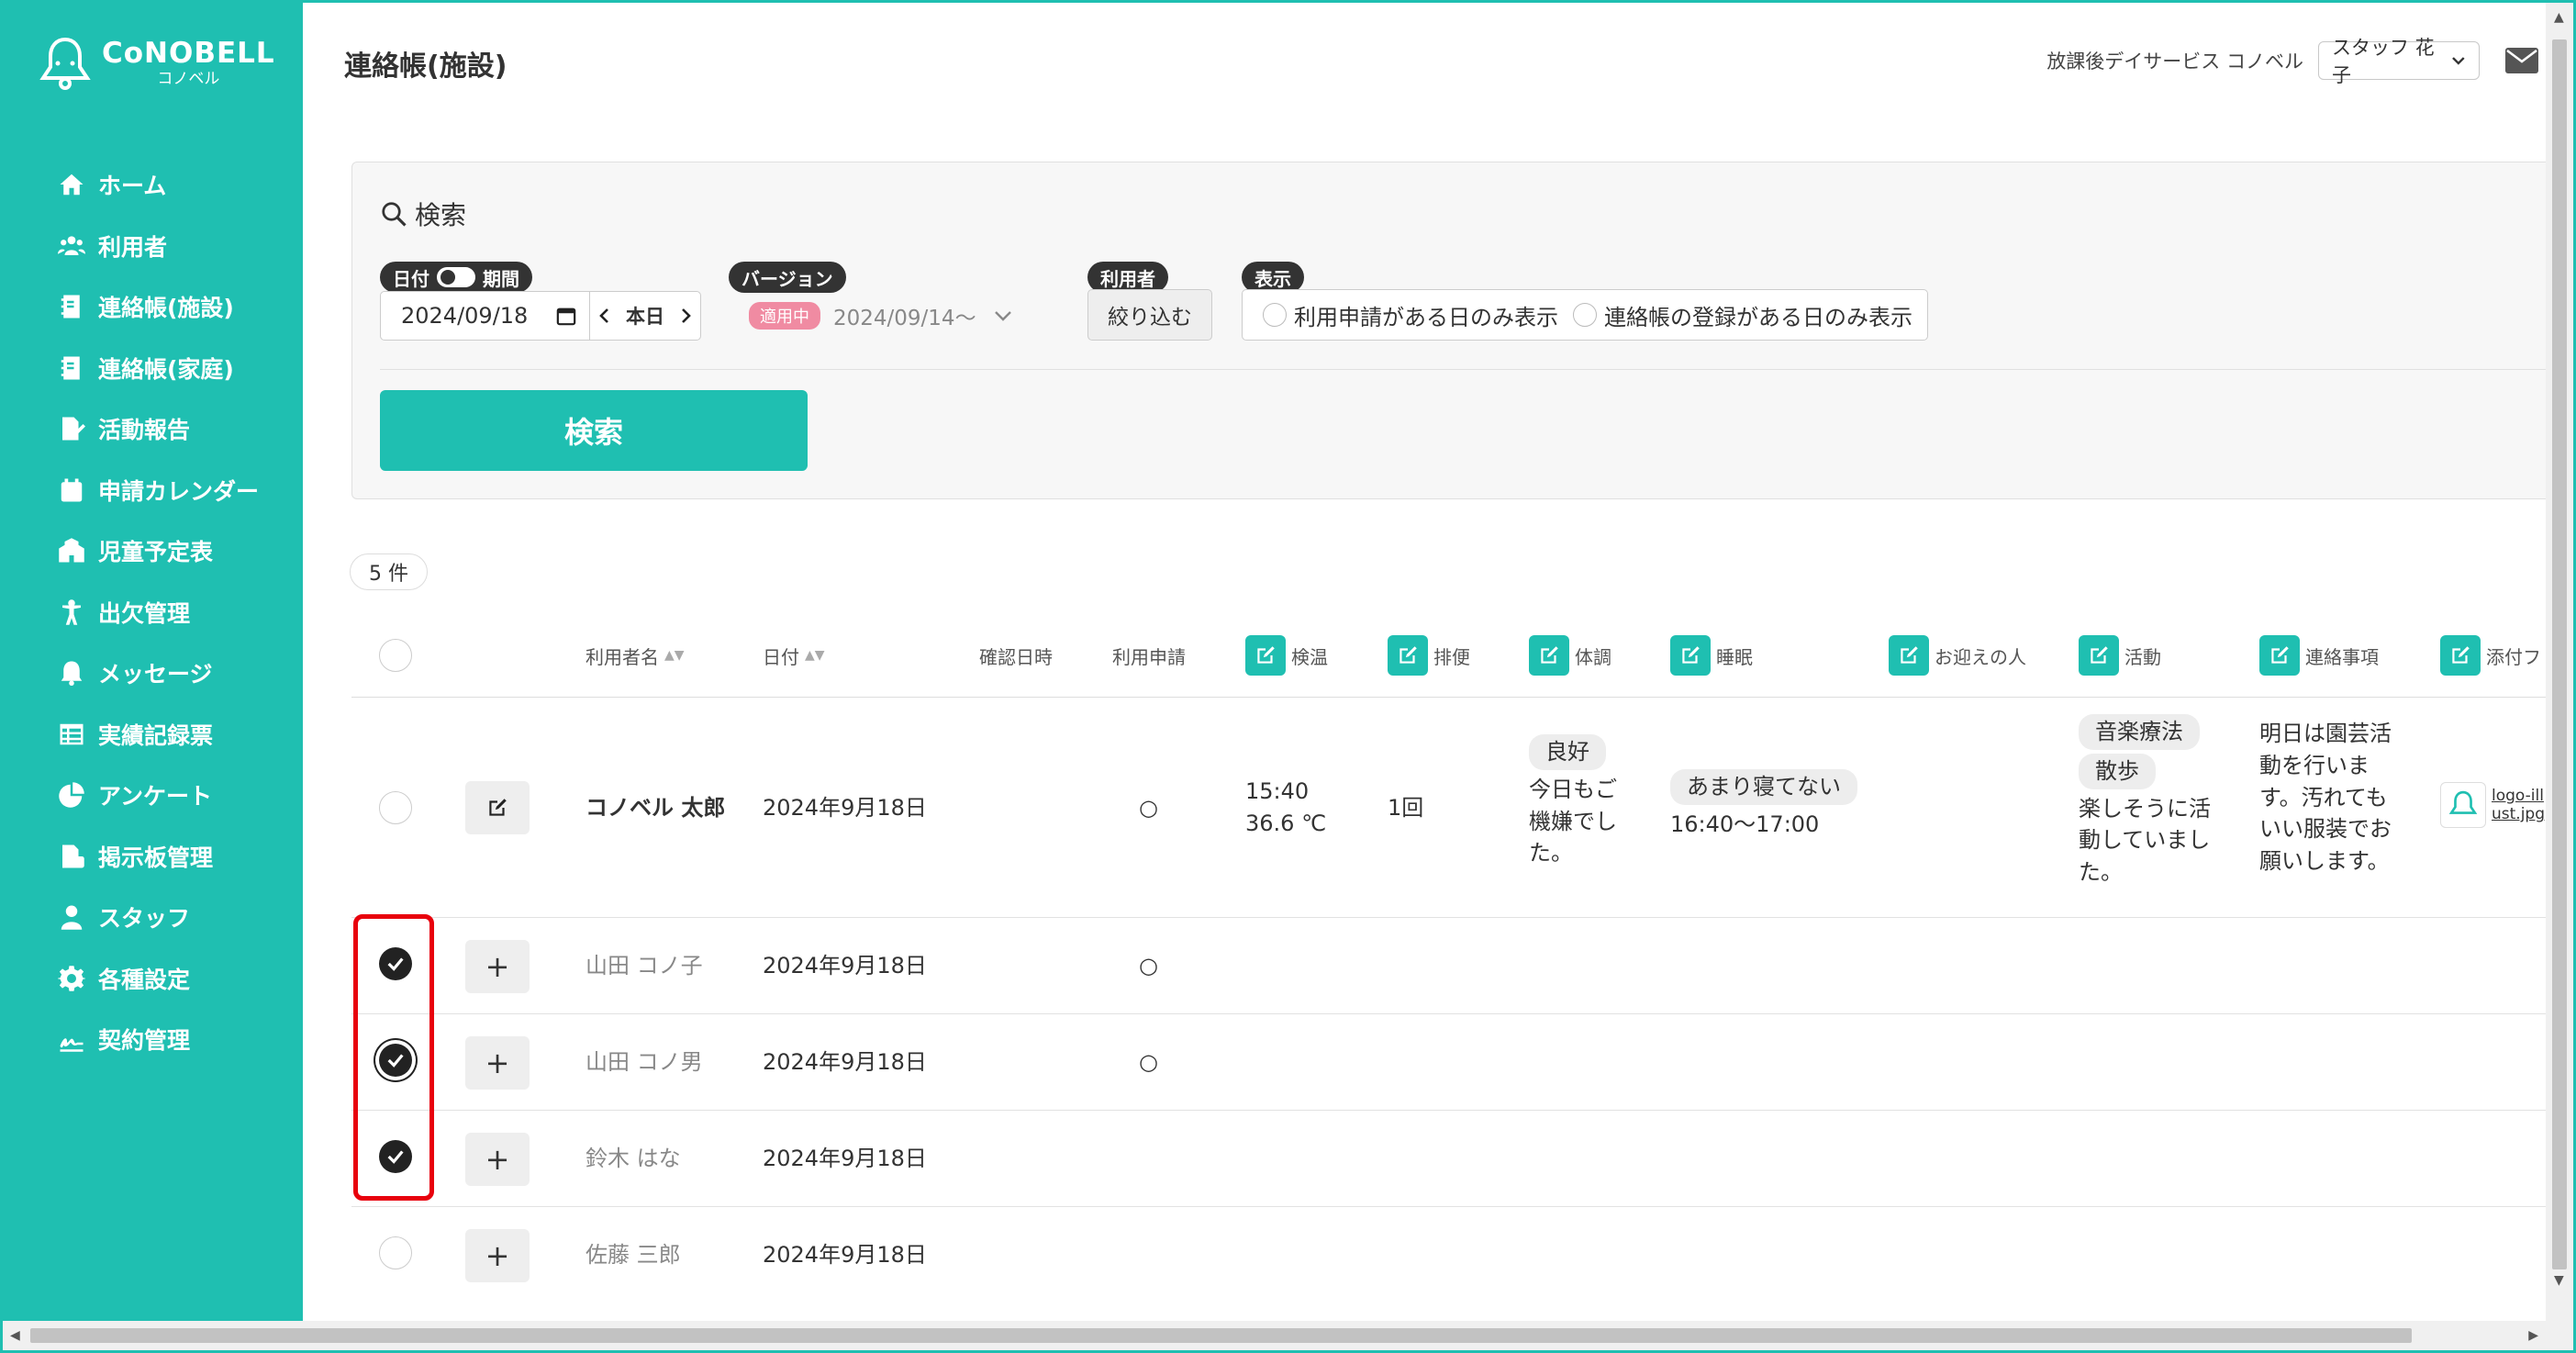 This screenshot has height=1353, width=2576. What do you see at coordinates (1451, 656) in the screenshot?
I see `header-bowel-label: 排便` at bounding box center [1451, 656].